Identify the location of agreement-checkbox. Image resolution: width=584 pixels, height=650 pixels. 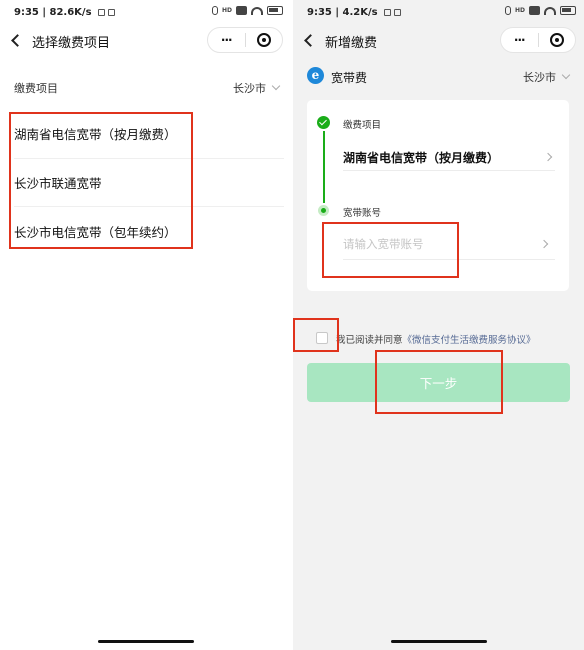
(322, 338).